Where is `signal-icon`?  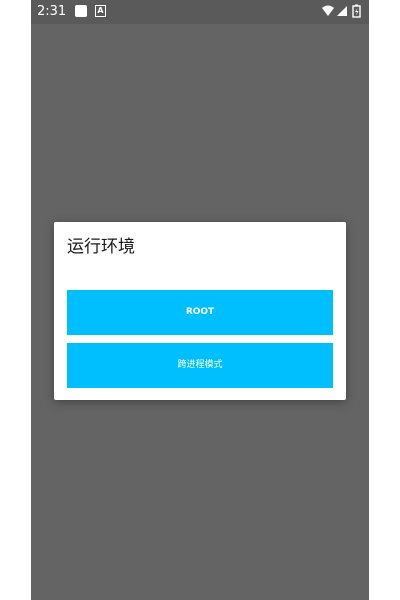
signal-icon is located at coordinates (342, 11).